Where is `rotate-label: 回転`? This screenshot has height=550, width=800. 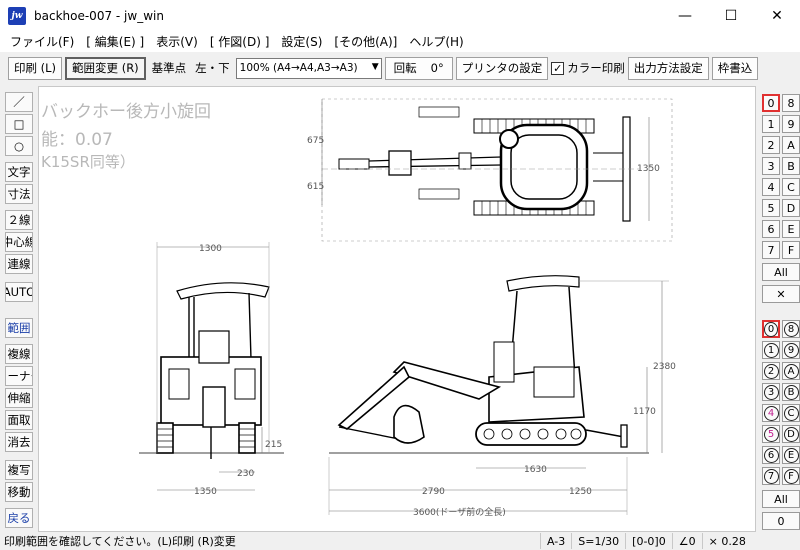
rotate-label: 回転 is located at coordinates (405, 68).